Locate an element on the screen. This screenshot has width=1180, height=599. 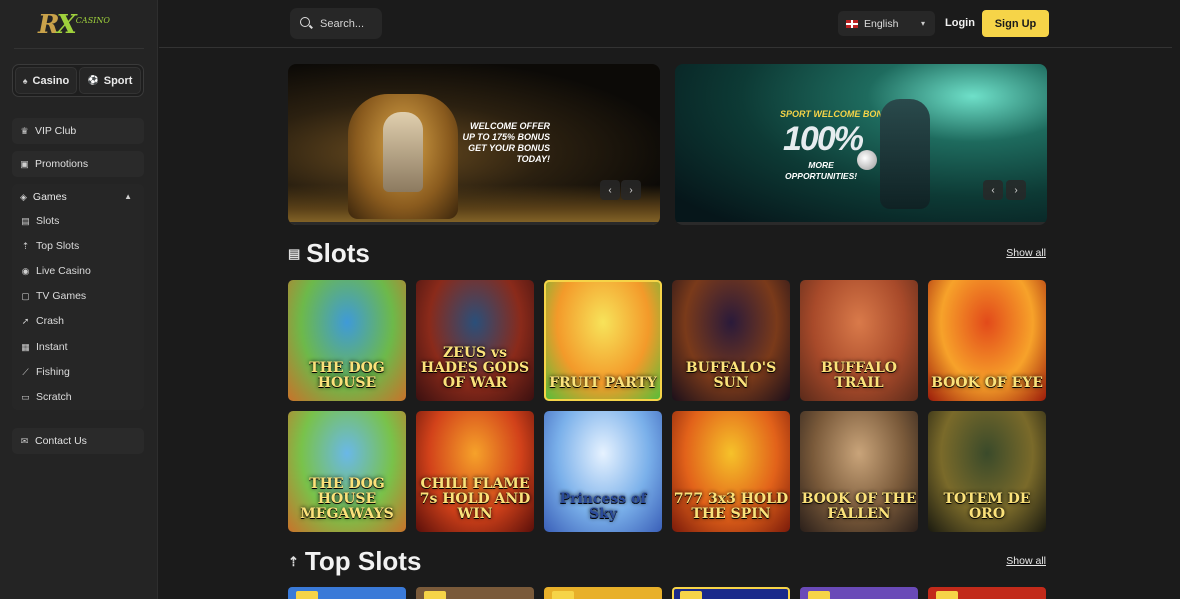
sidebar-item-label: Promotions is located at coordinates (62, 164).